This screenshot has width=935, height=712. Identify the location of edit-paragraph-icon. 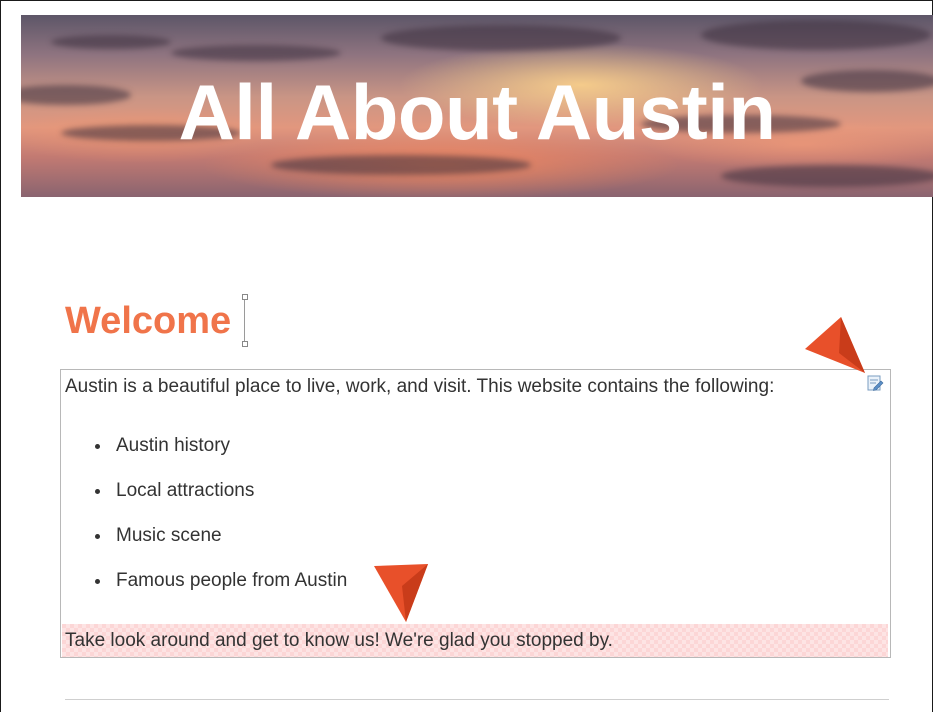
(875, 383).